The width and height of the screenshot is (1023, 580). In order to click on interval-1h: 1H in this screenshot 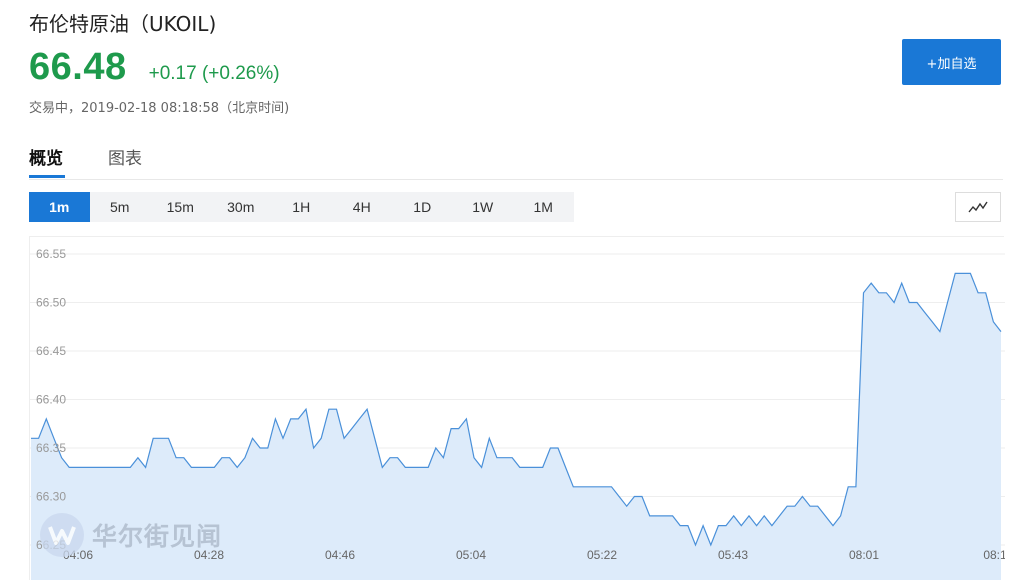, I will do `click(301, 207)`.